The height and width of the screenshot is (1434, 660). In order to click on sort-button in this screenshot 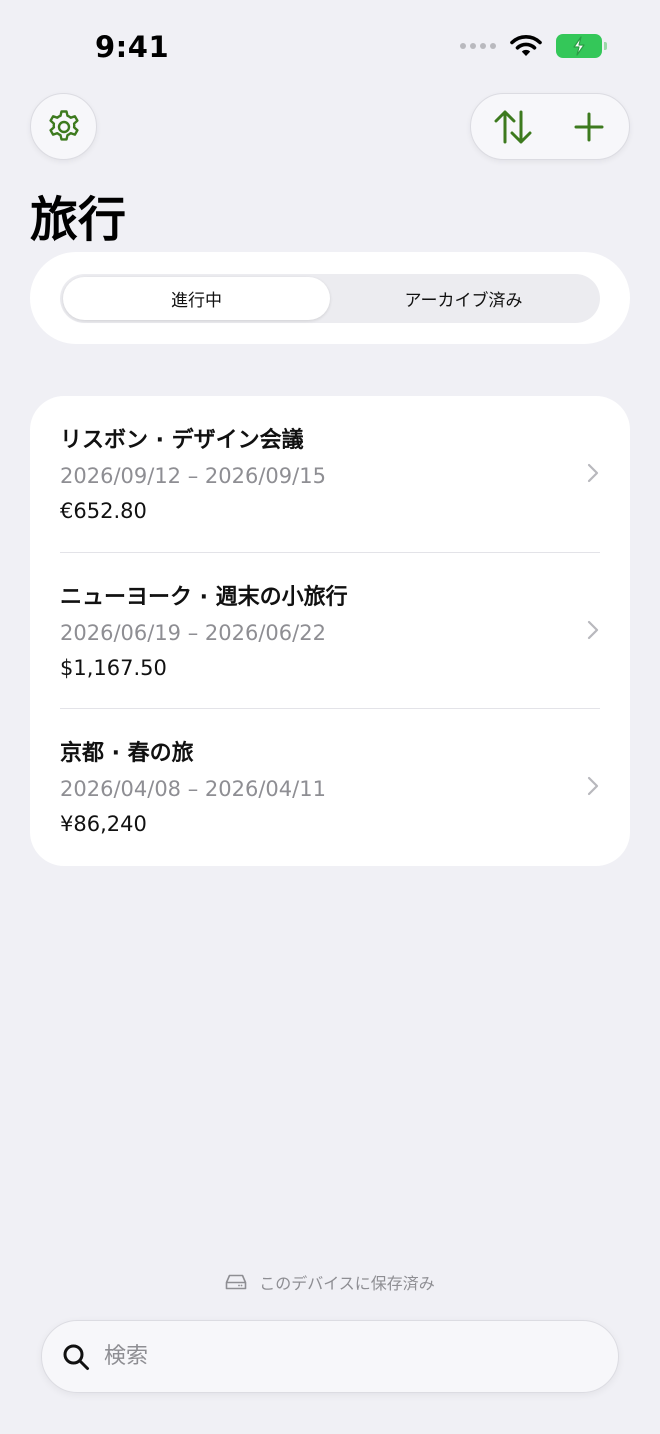, I will do `click(513, 127)`.